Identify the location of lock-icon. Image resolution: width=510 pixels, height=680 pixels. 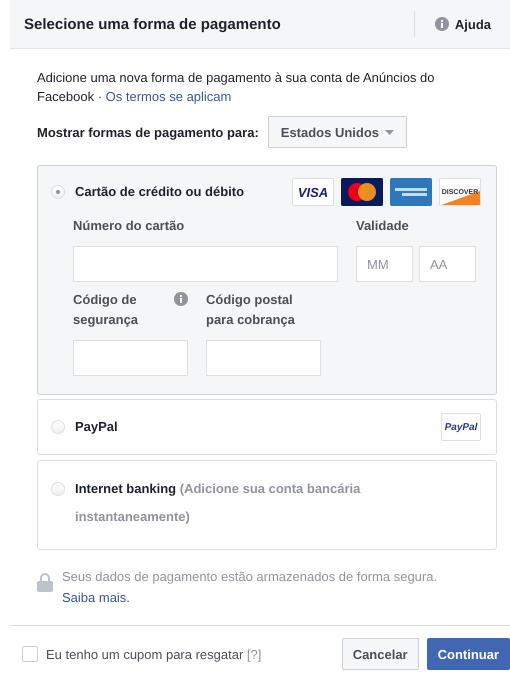
(45, 582).